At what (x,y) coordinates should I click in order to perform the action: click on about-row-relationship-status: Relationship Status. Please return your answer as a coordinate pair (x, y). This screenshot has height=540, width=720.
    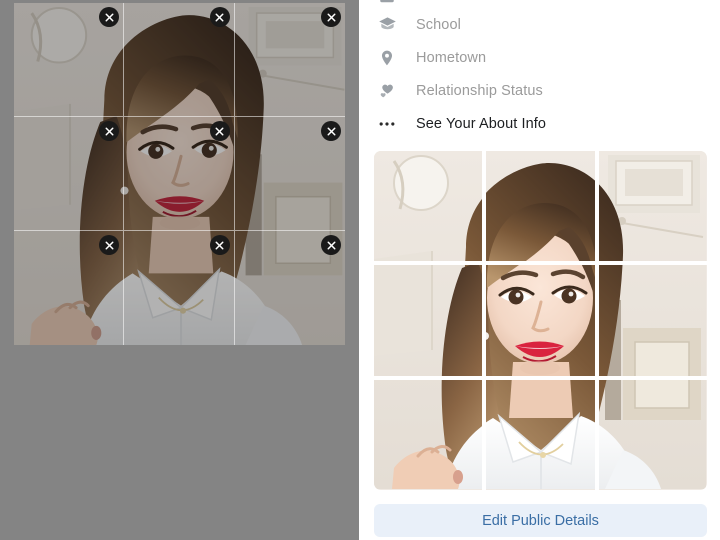
    Looking at the image, I should click on (539, 90).